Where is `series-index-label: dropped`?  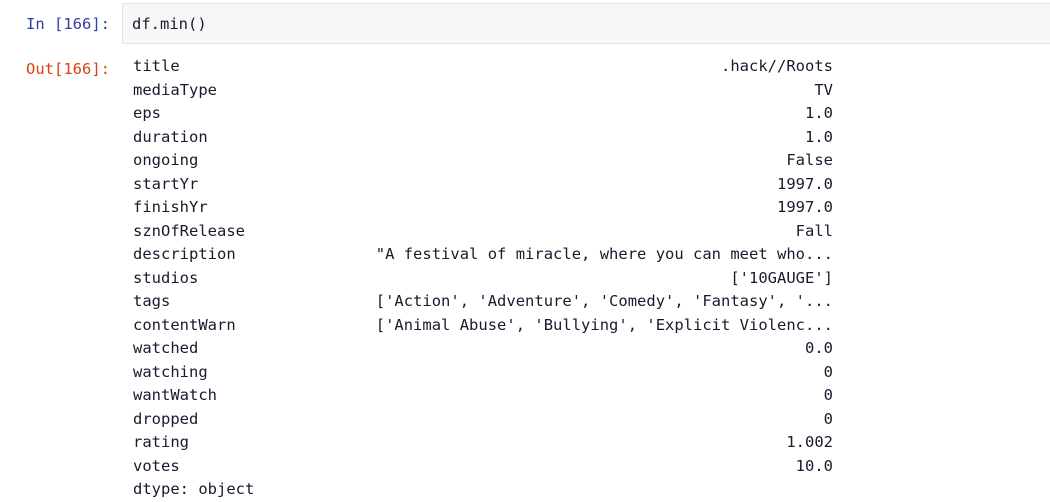 series-index-label: dropped is located at coordinates (166, 418).